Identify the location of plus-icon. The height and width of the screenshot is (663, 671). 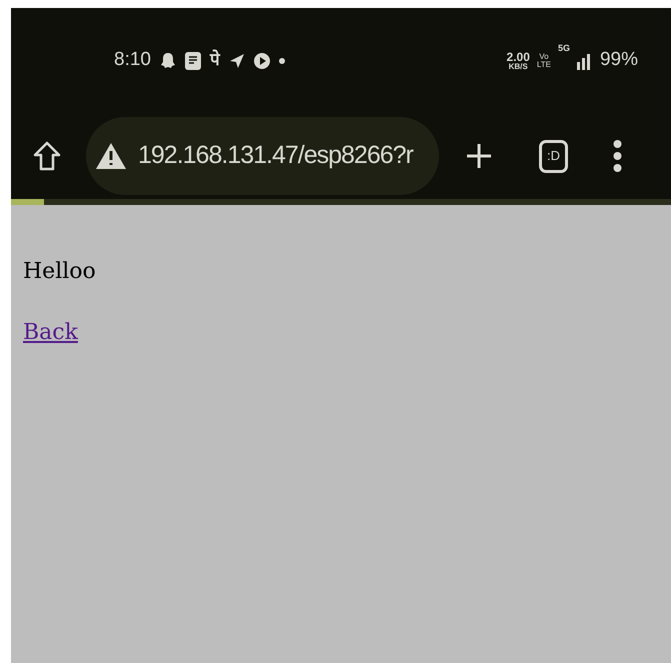
(479, 156).